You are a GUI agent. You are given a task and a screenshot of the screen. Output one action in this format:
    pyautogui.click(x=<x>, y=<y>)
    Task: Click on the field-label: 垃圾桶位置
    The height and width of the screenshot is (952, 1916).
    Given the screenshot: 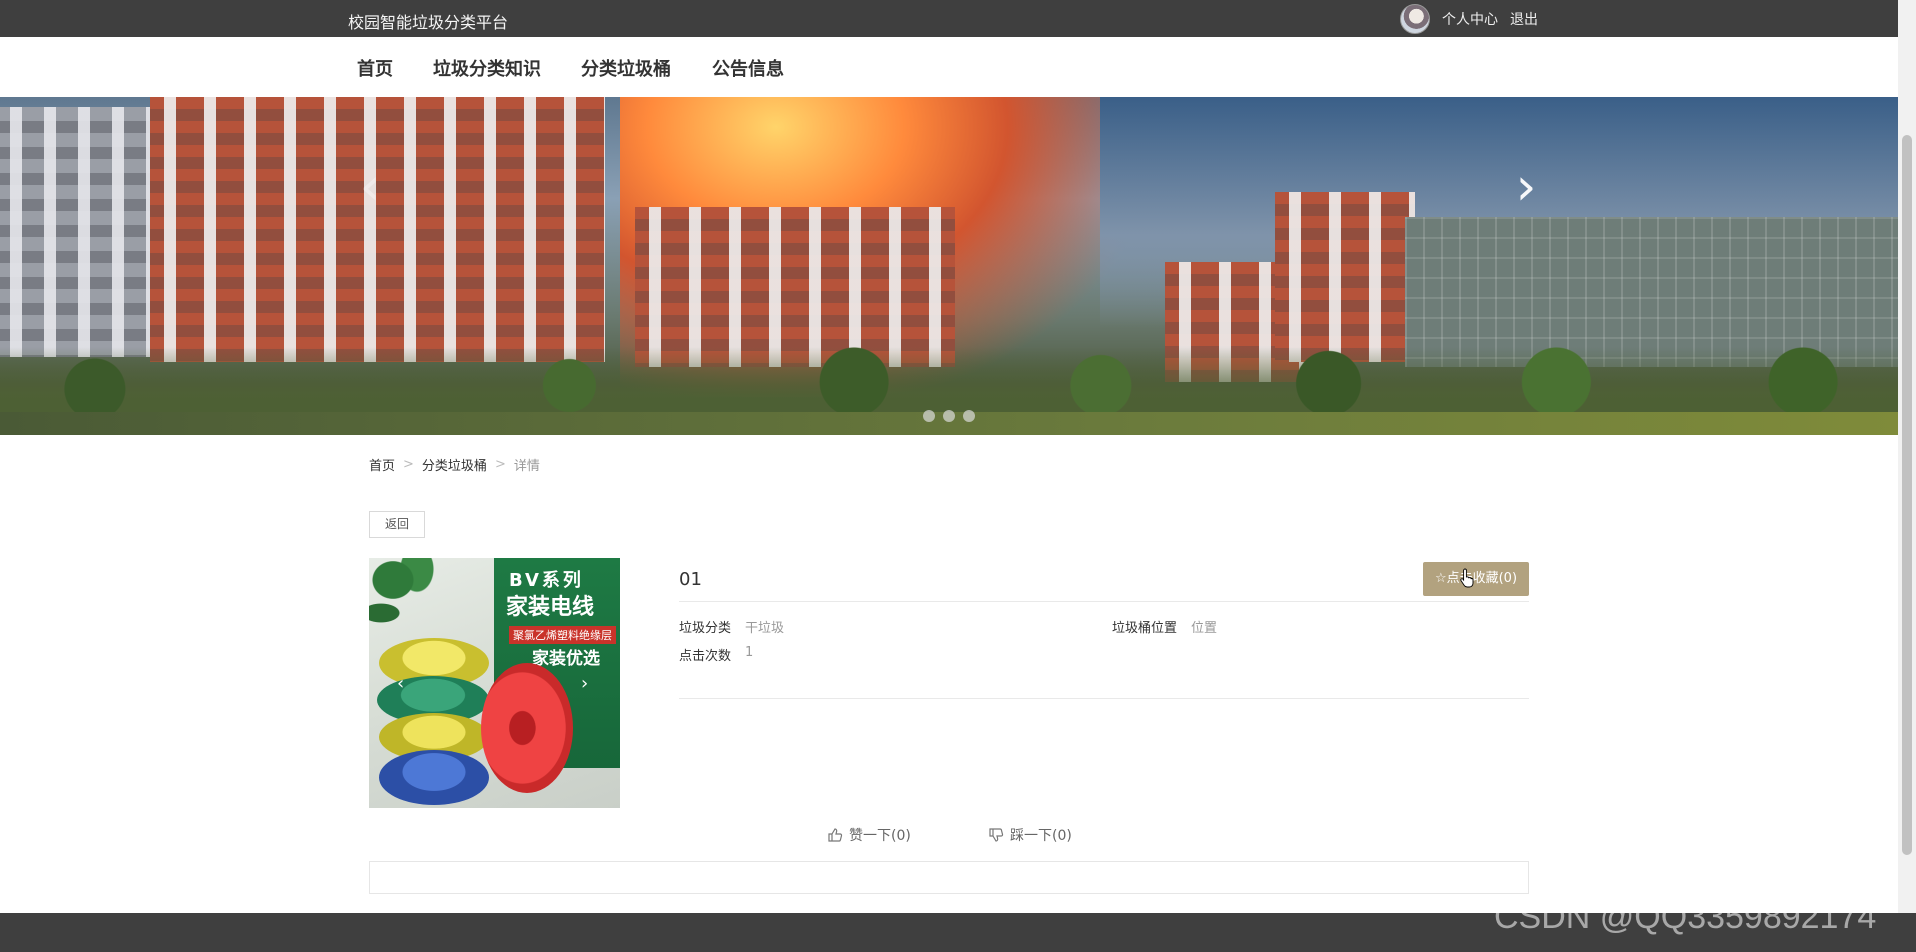 What is the action you would take?
    pyautogui.click(x=1145, y=628)
    